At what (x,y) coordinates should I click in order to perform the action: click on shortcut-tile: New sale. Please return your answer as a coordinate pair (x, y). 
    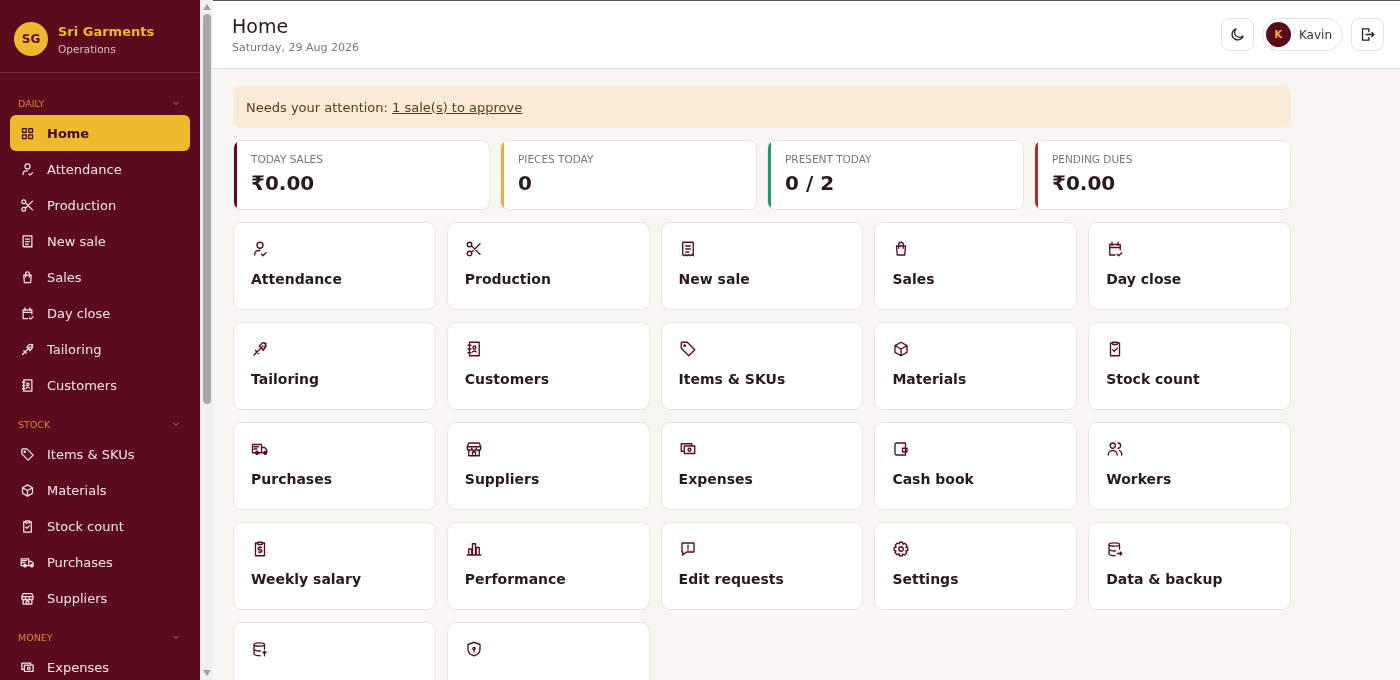
    Looking at the image, I should click on (762, 266).